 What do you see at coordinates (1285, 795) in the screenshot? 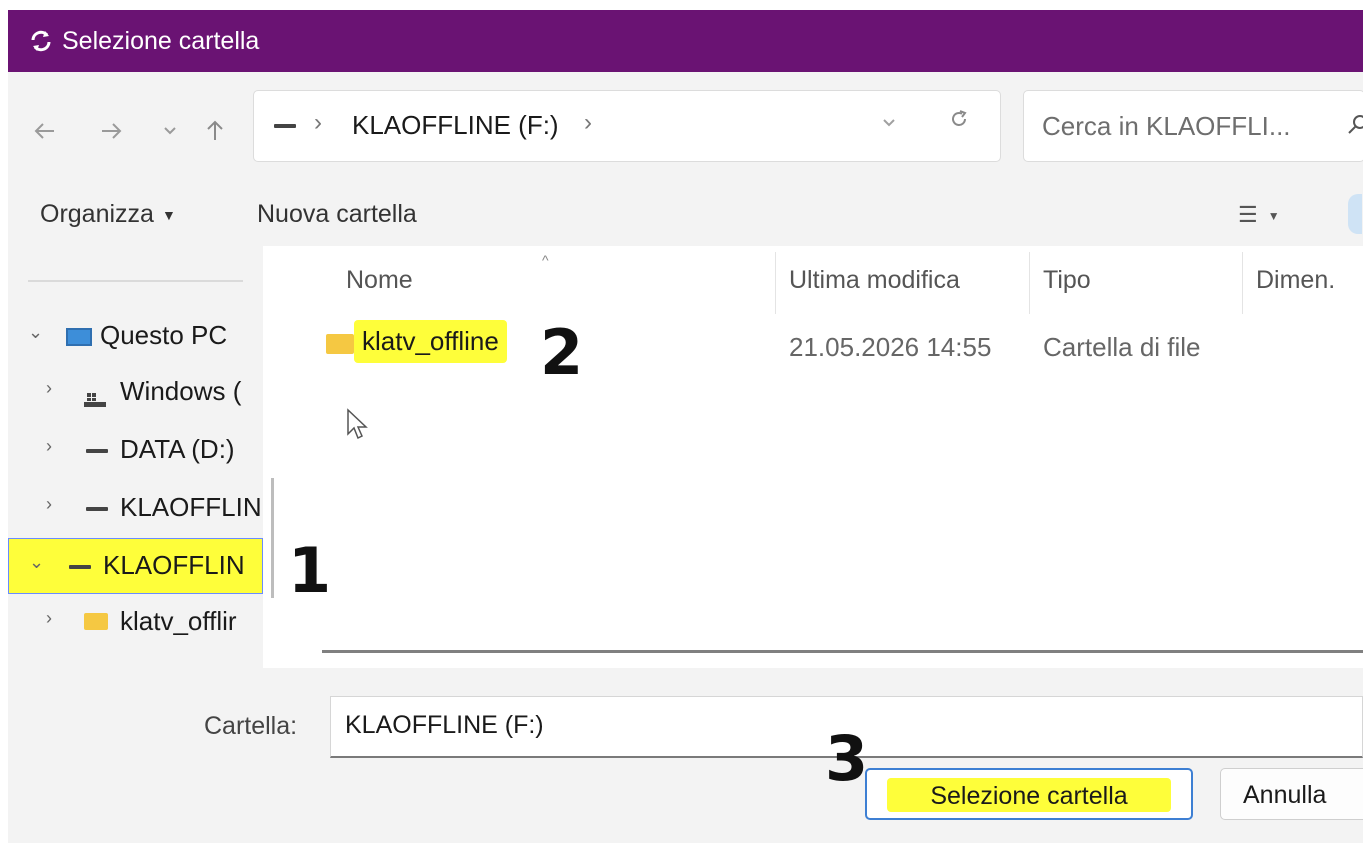
I see `cancel-label: Annulla` at bounding box center [1285, 795].